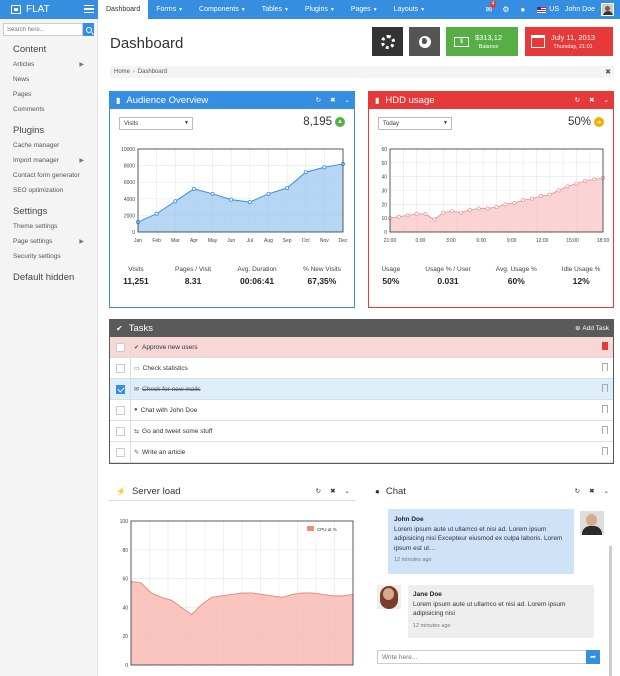  Describe the element at coordinates (48, 241) in the screenshot. I see `sidebar-item-page-settings: Page settings ▶` at that location.